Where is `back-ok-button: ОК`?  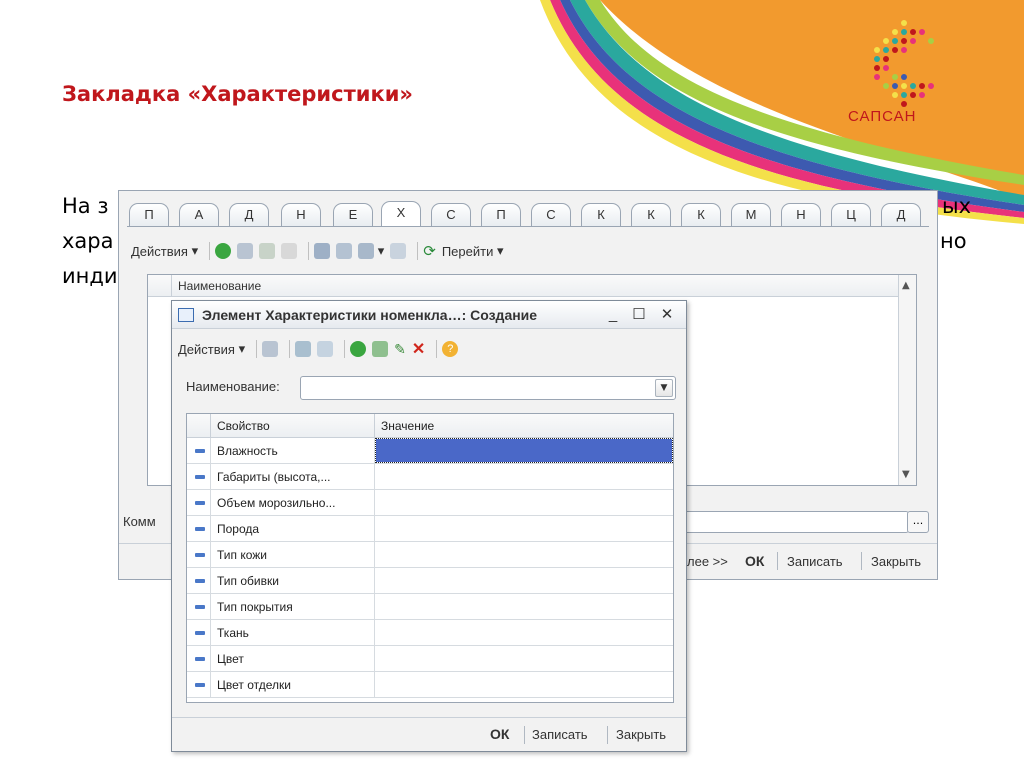 back-ok-button: ОК is located at coordinates (754, 561).